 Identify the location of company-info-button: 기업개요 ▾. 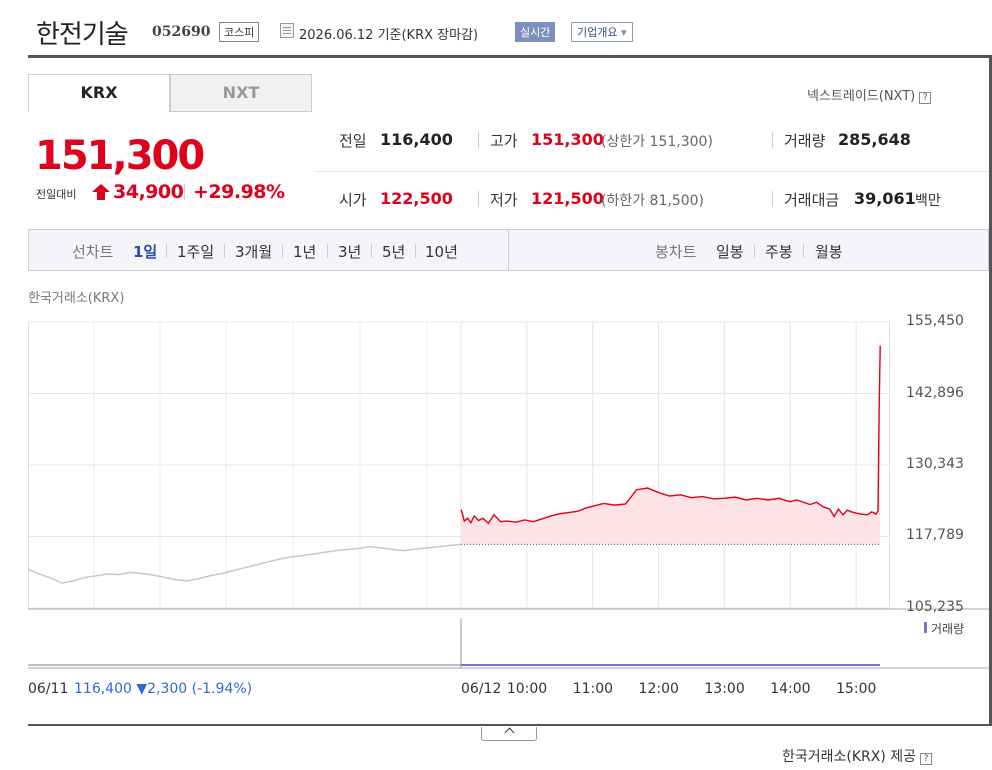
(602, 32).